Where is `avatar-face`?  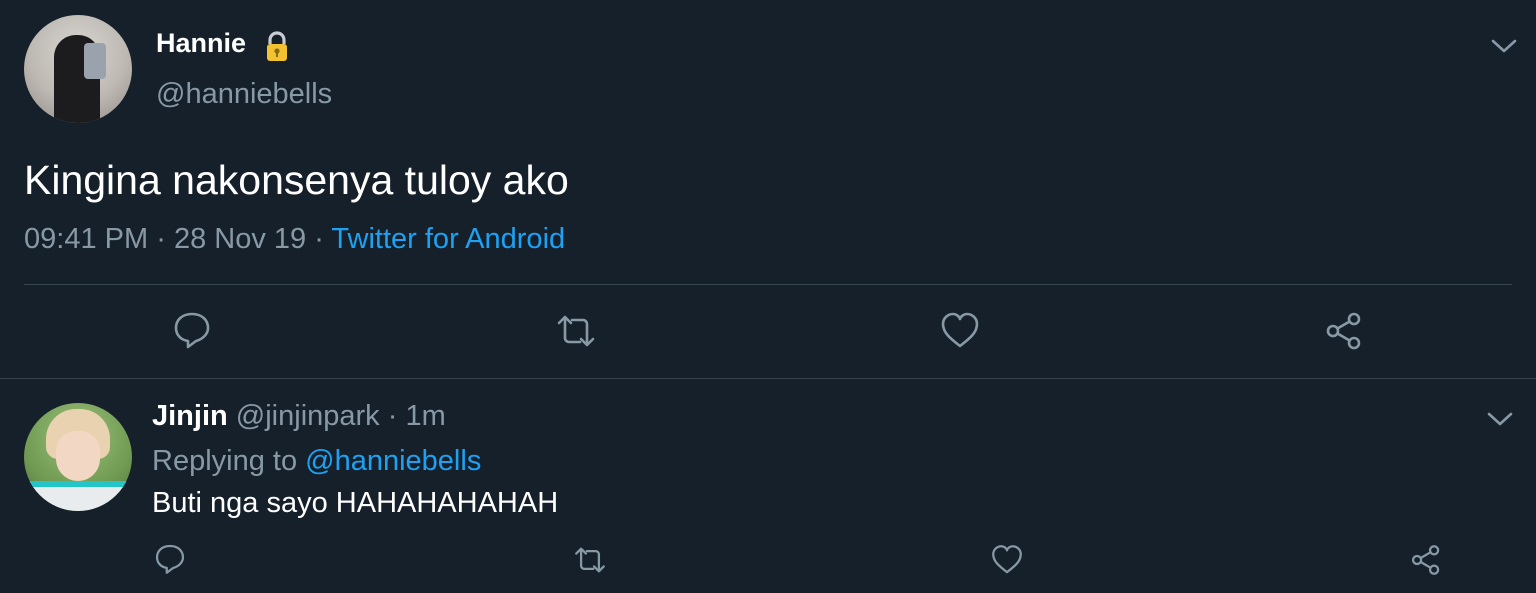 avatar-face is located at coordinates (78, 456).